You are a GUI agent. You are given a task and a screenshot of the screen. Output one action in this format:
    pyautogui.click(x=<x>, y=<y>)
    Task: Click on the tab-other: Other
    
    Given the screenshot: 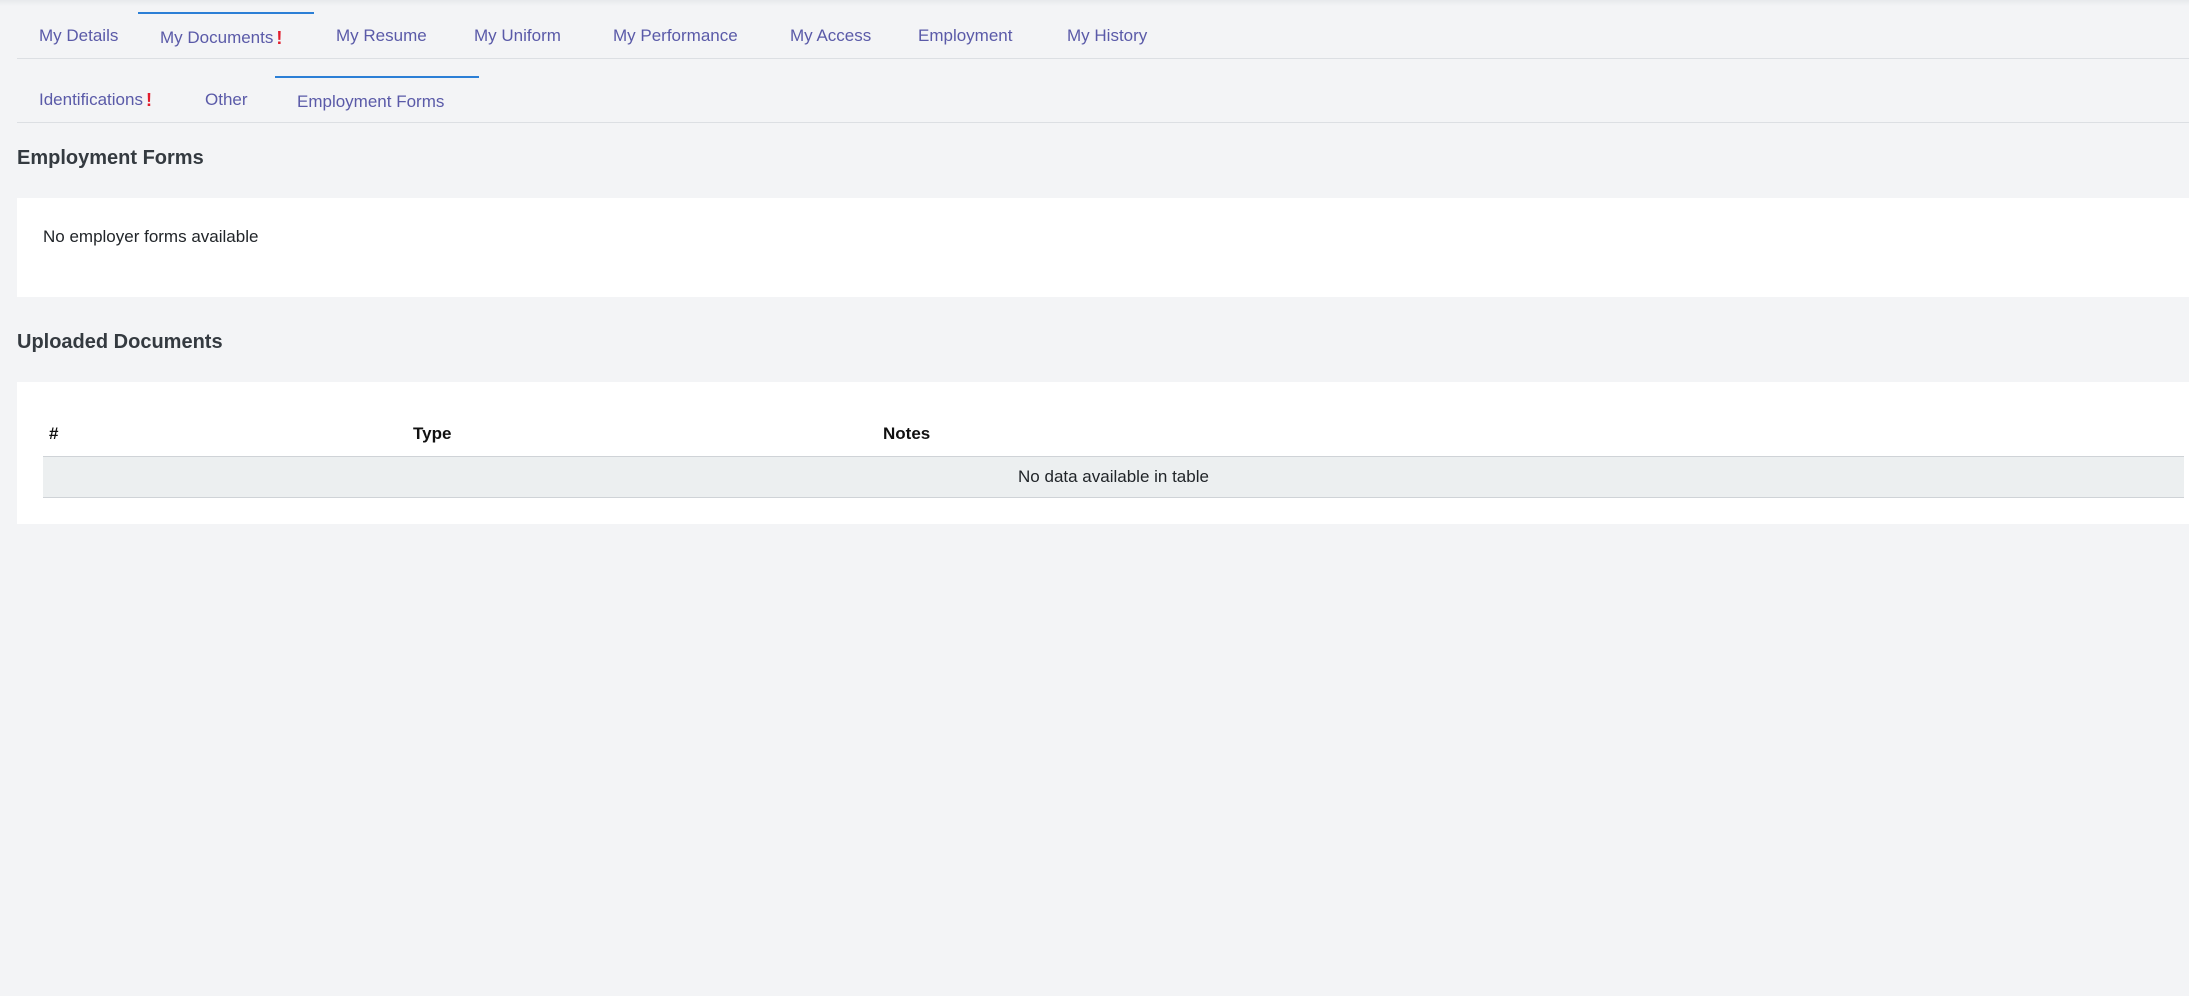 What is the action you would take?
    pyautogui.click(x=229, y=99)
    